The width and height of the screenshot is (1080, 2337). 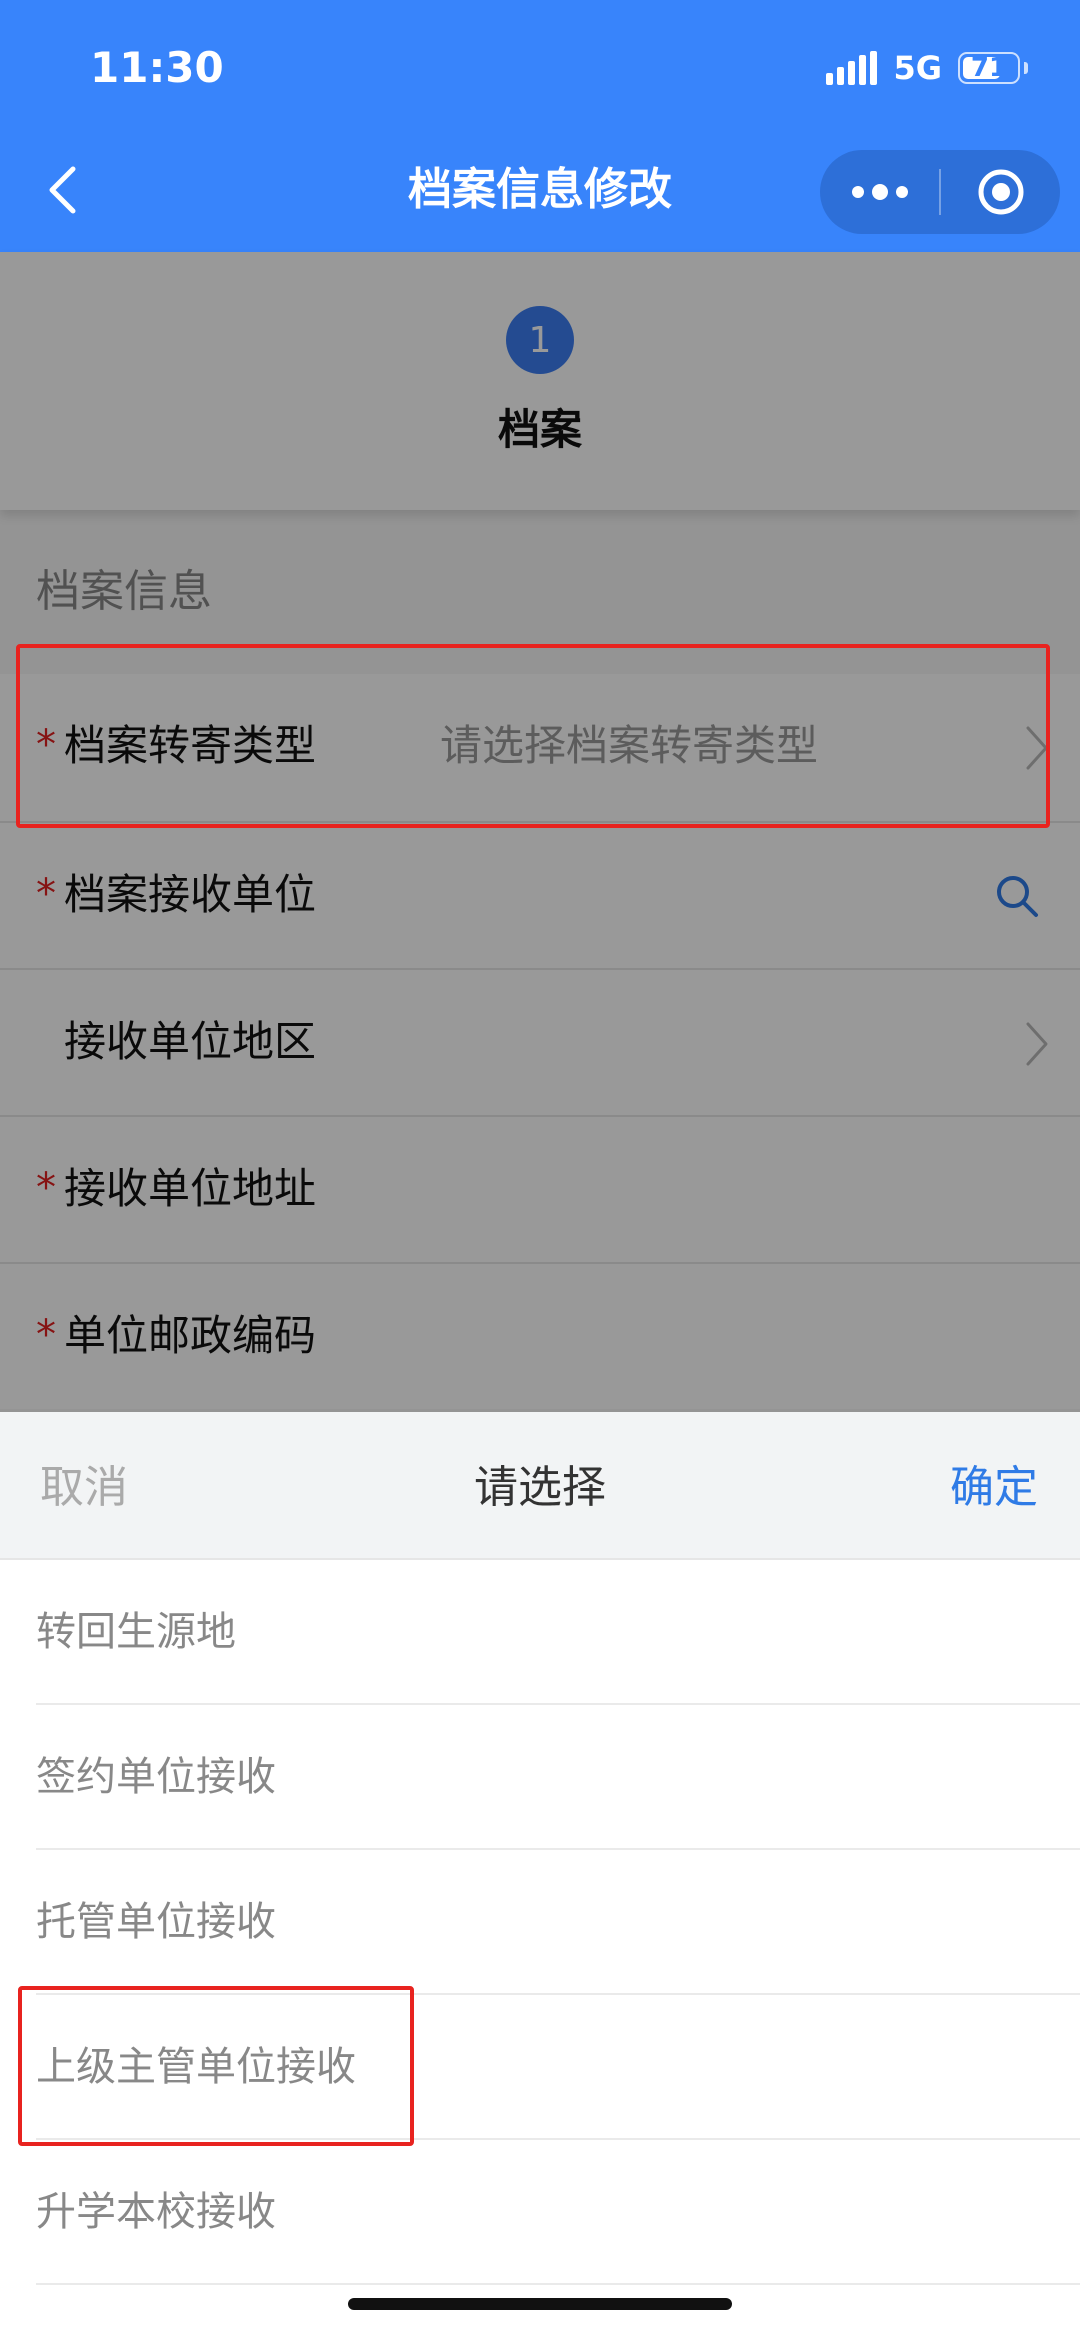 I want to click on mini-program-capsule, so click(x=940, y=192).